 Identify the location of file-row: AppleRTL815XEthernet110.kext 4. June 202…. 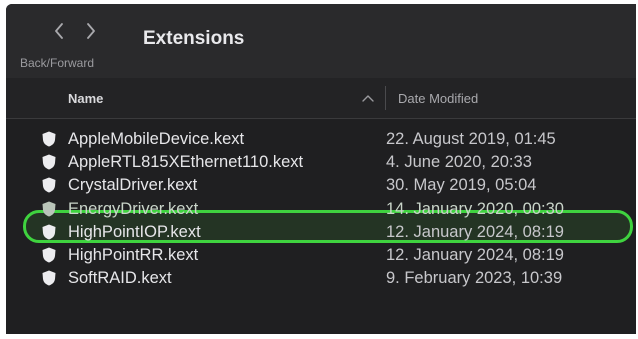
(321, 162).